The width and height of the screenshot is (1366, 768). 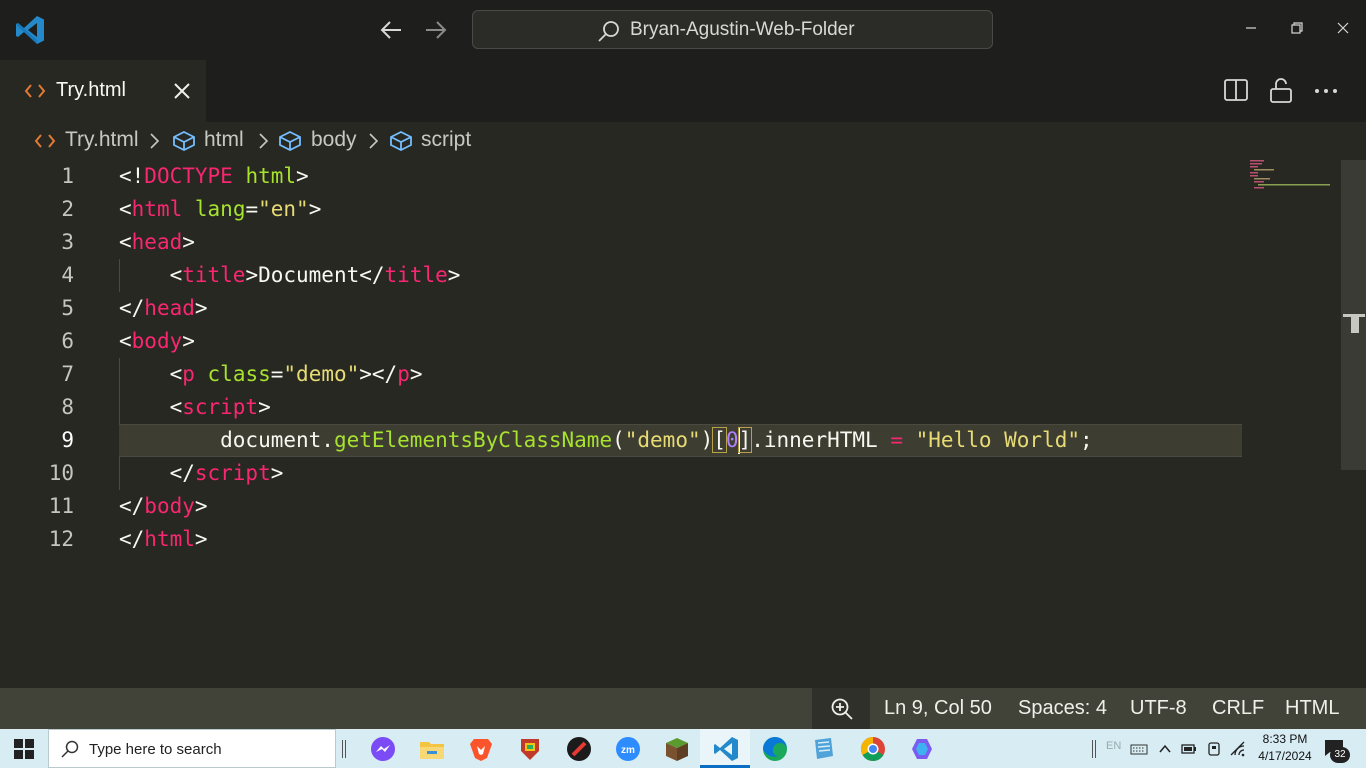 What do you see at coordinates (374, 141) in the screenshot?
I see `chevron-right-icon` at bounding box center [374, 141].